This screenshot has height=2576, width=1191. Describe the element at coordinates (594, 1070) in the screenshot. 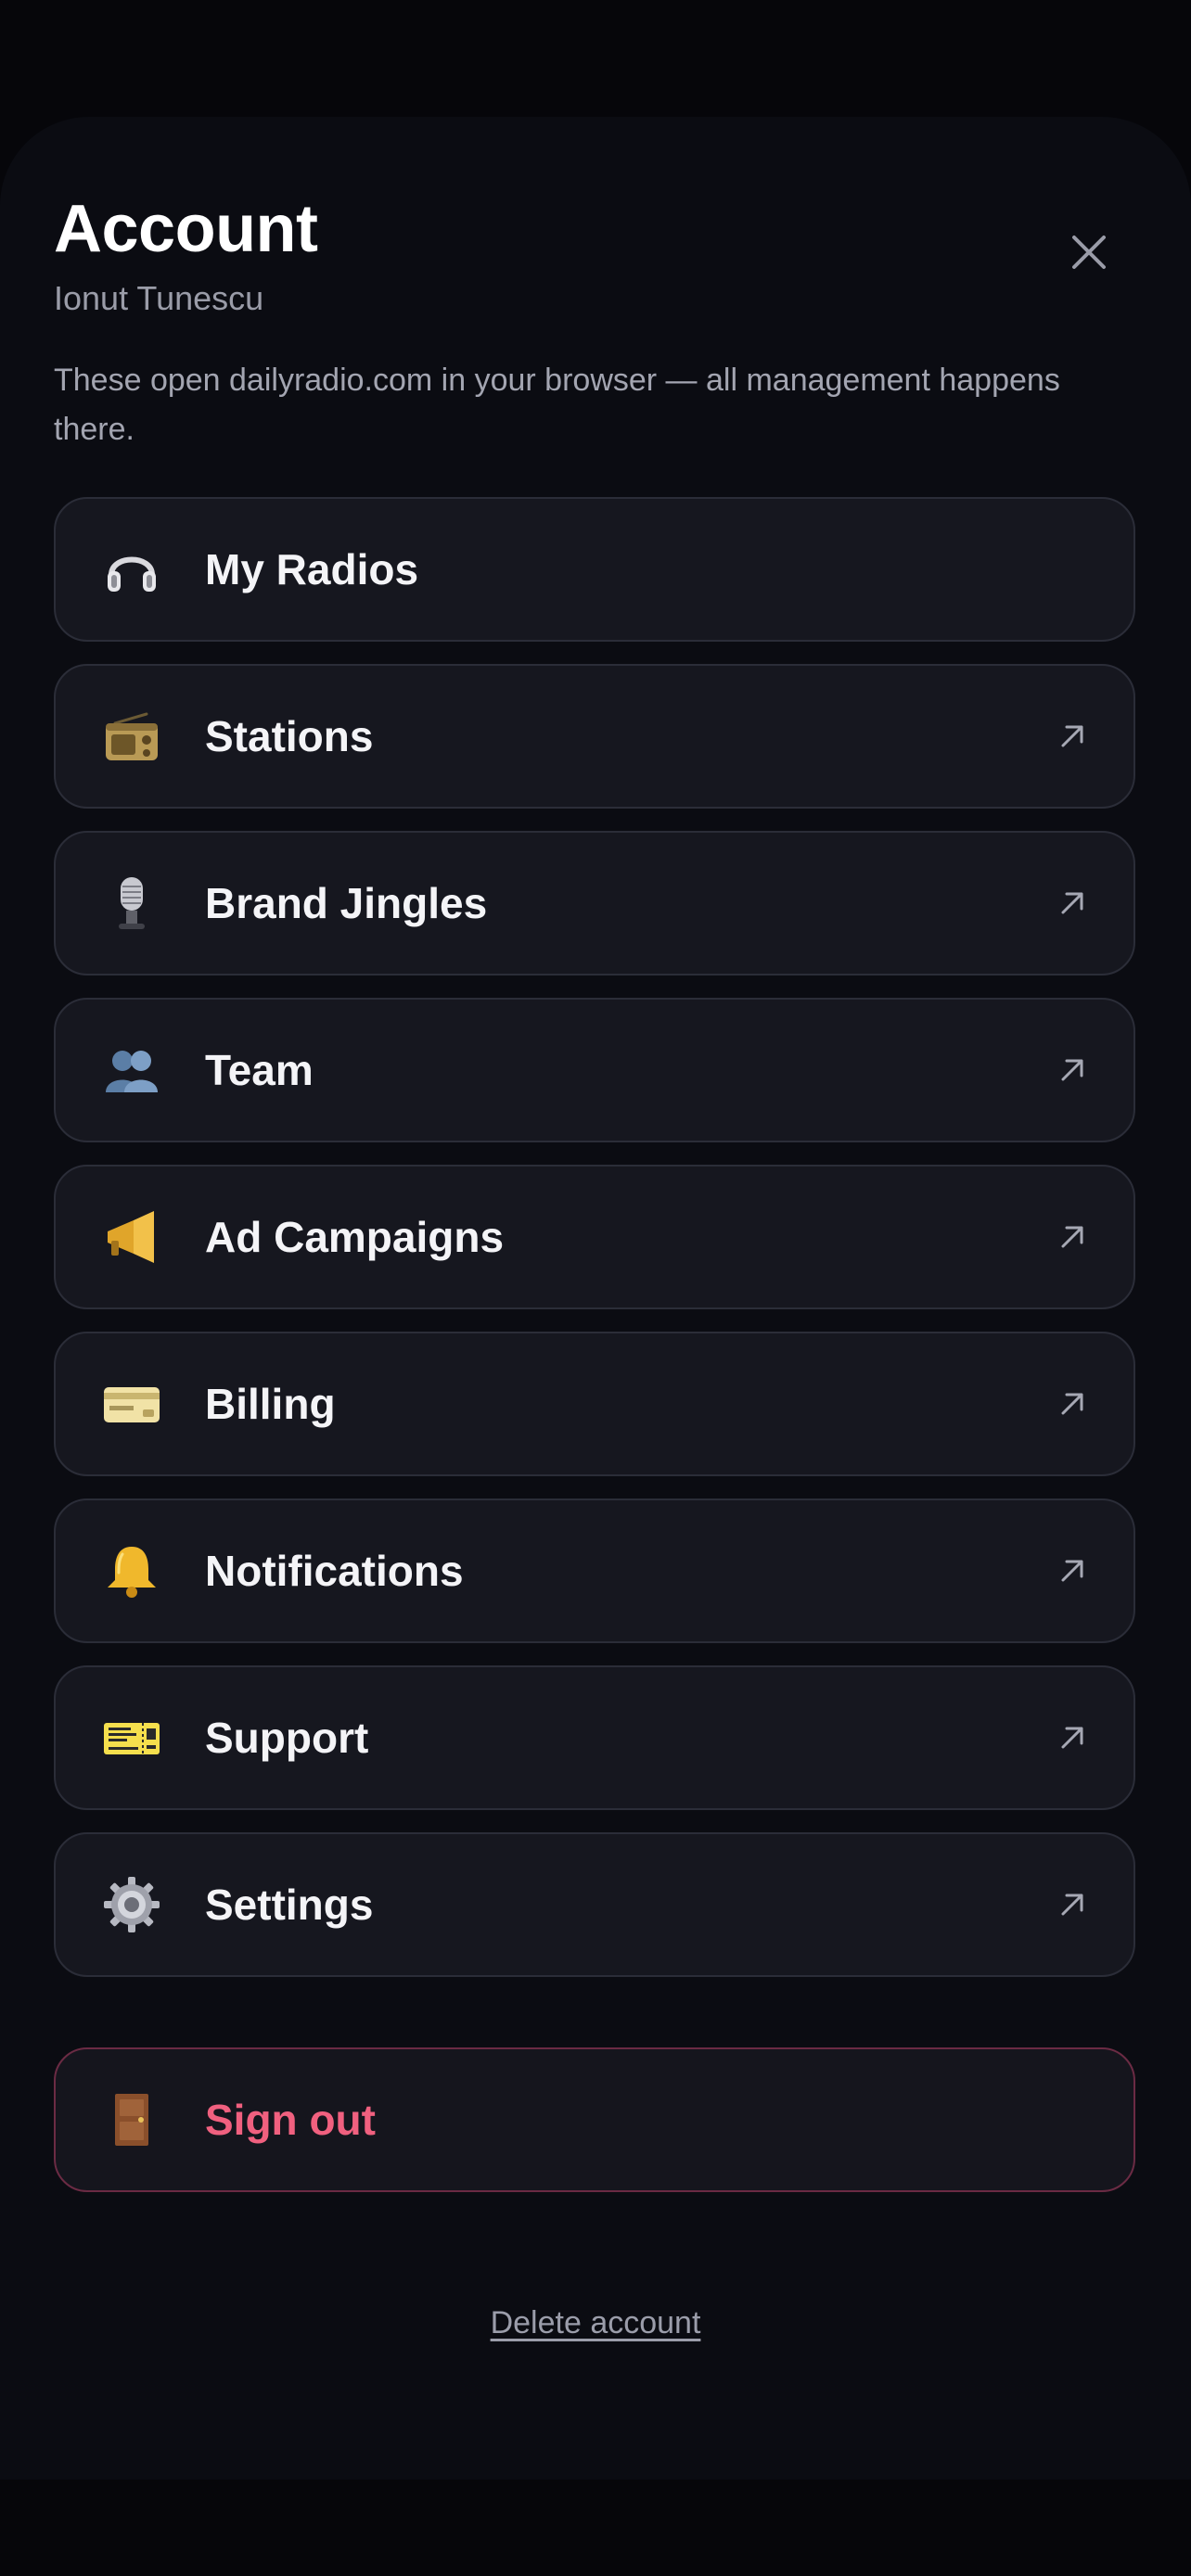

I see `menu-item-team: Team` at that location.